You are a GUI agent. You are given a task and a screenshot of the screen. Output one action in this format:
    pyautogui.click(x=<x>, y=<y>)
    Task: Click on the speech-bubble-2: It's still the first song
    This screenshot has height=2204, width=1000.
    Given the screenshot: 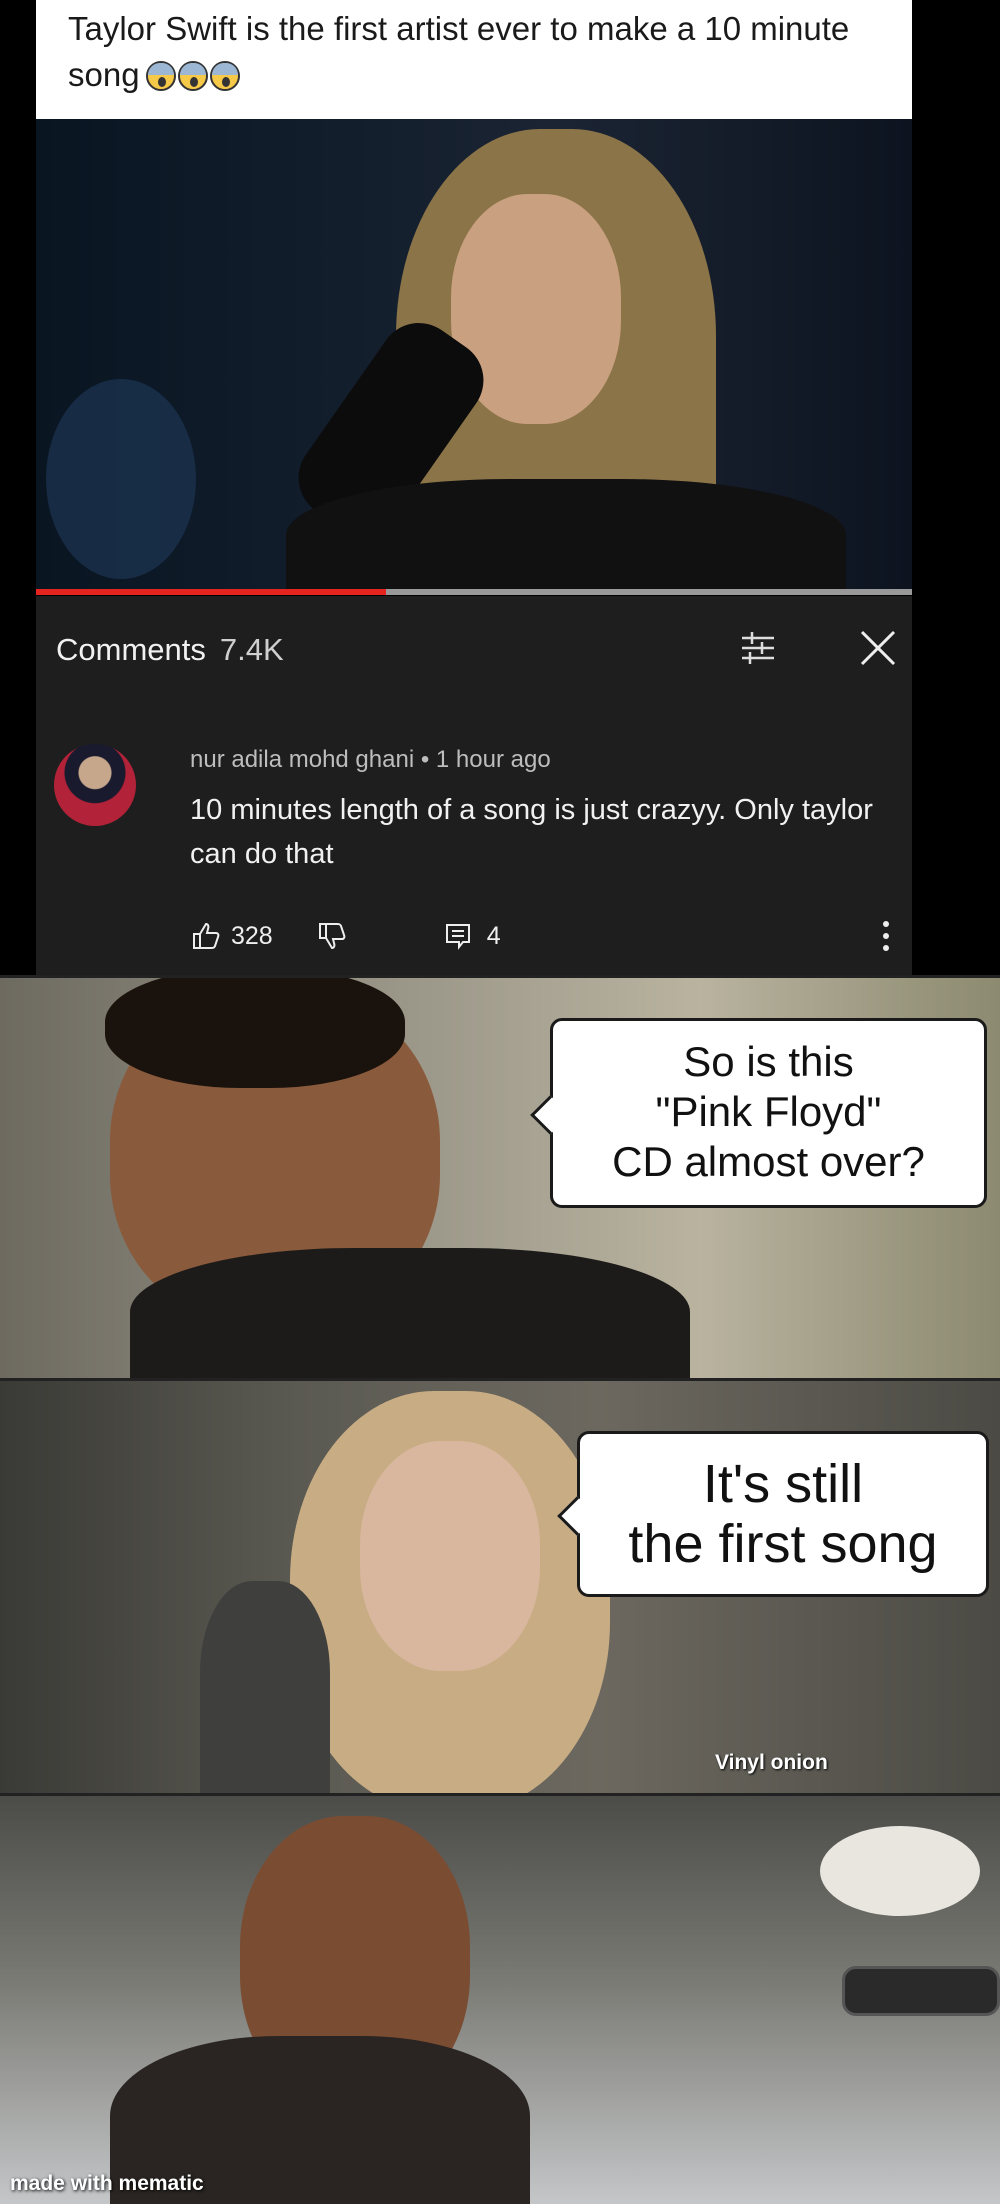 What is the action you would take?
    pyautogui.click(x=773, y=1514)
    